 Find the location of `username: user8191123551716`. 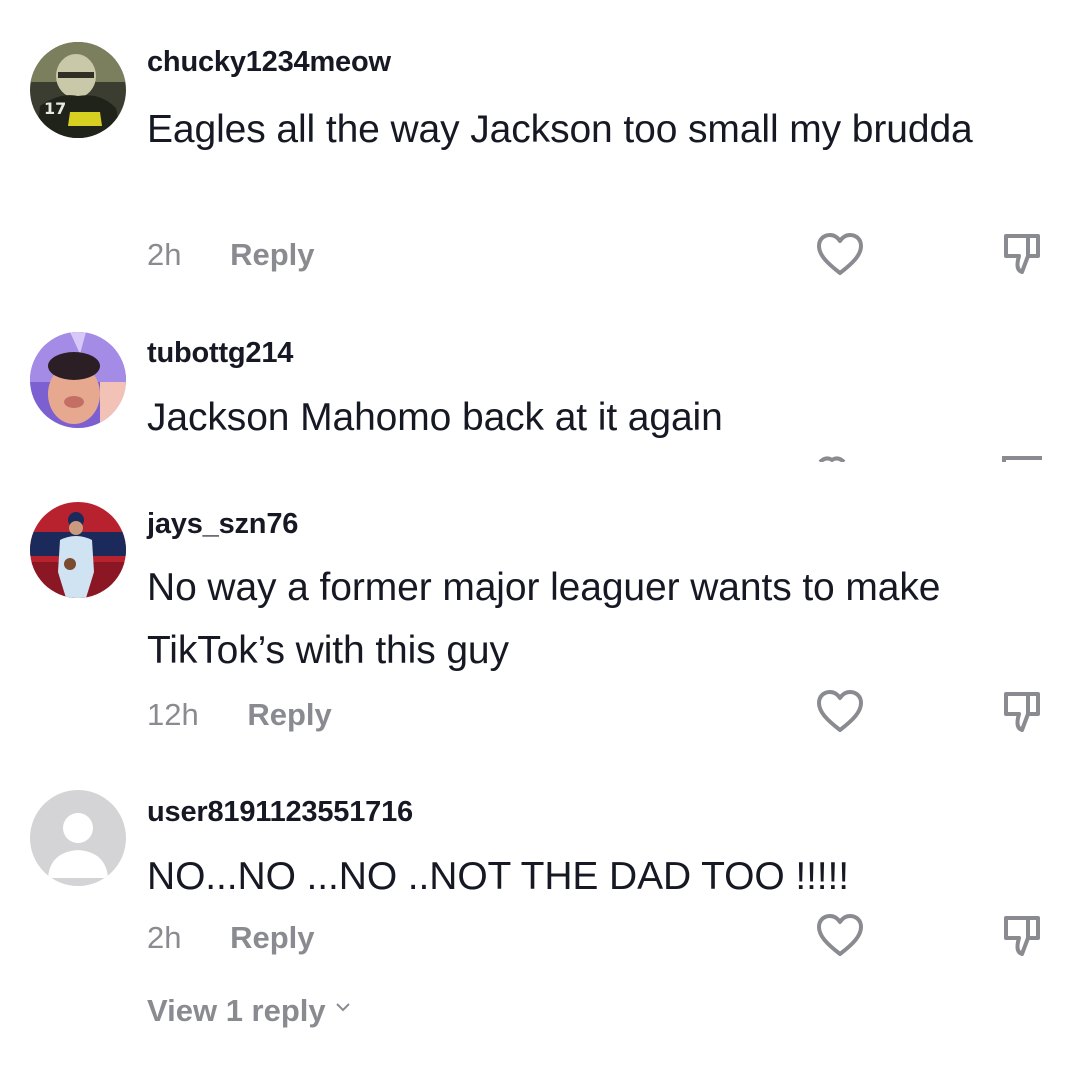

username: user8191123551716 is located at coordinates (280, 812).